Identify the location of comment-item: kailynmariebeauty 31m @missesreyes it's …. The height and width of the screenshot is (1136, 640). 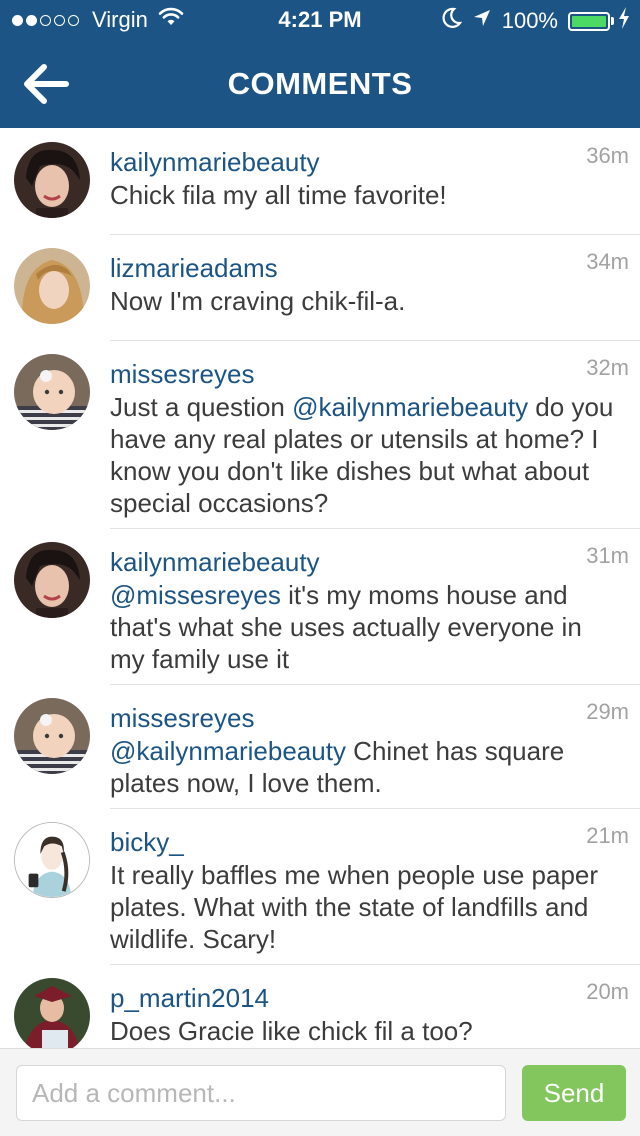
(320, 606).